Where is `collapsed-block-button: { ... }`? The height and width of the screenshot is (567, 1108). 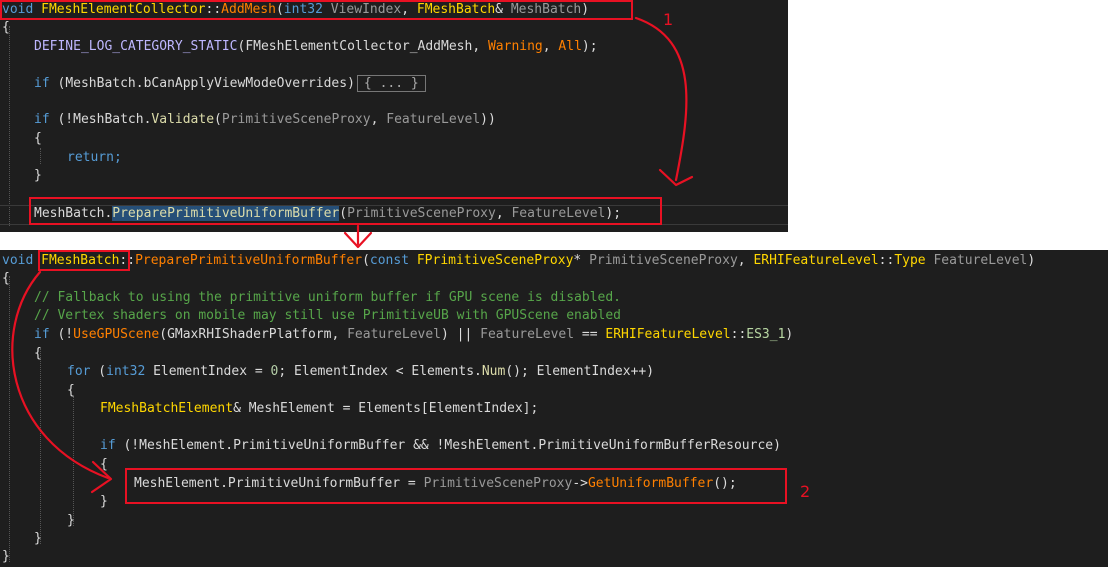 collapsed-block-button: { ... } is located at coordinates (391, 83).